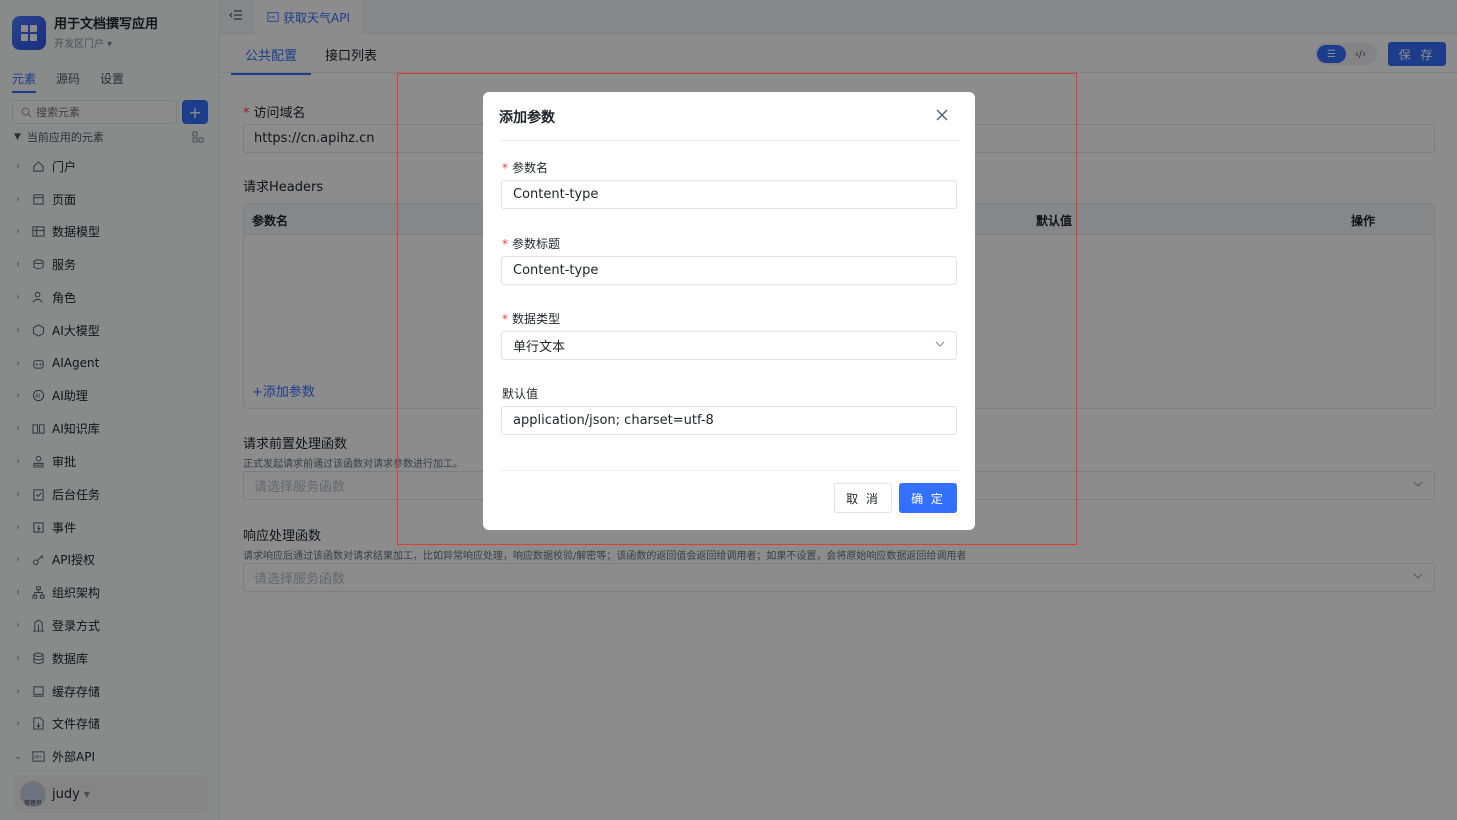 Image resolution: width=1457 pixels, height=820 pixels. Describe the element at coordinates (729, 470) in the screenshot. I see `dialog-footer-divider` at that location.